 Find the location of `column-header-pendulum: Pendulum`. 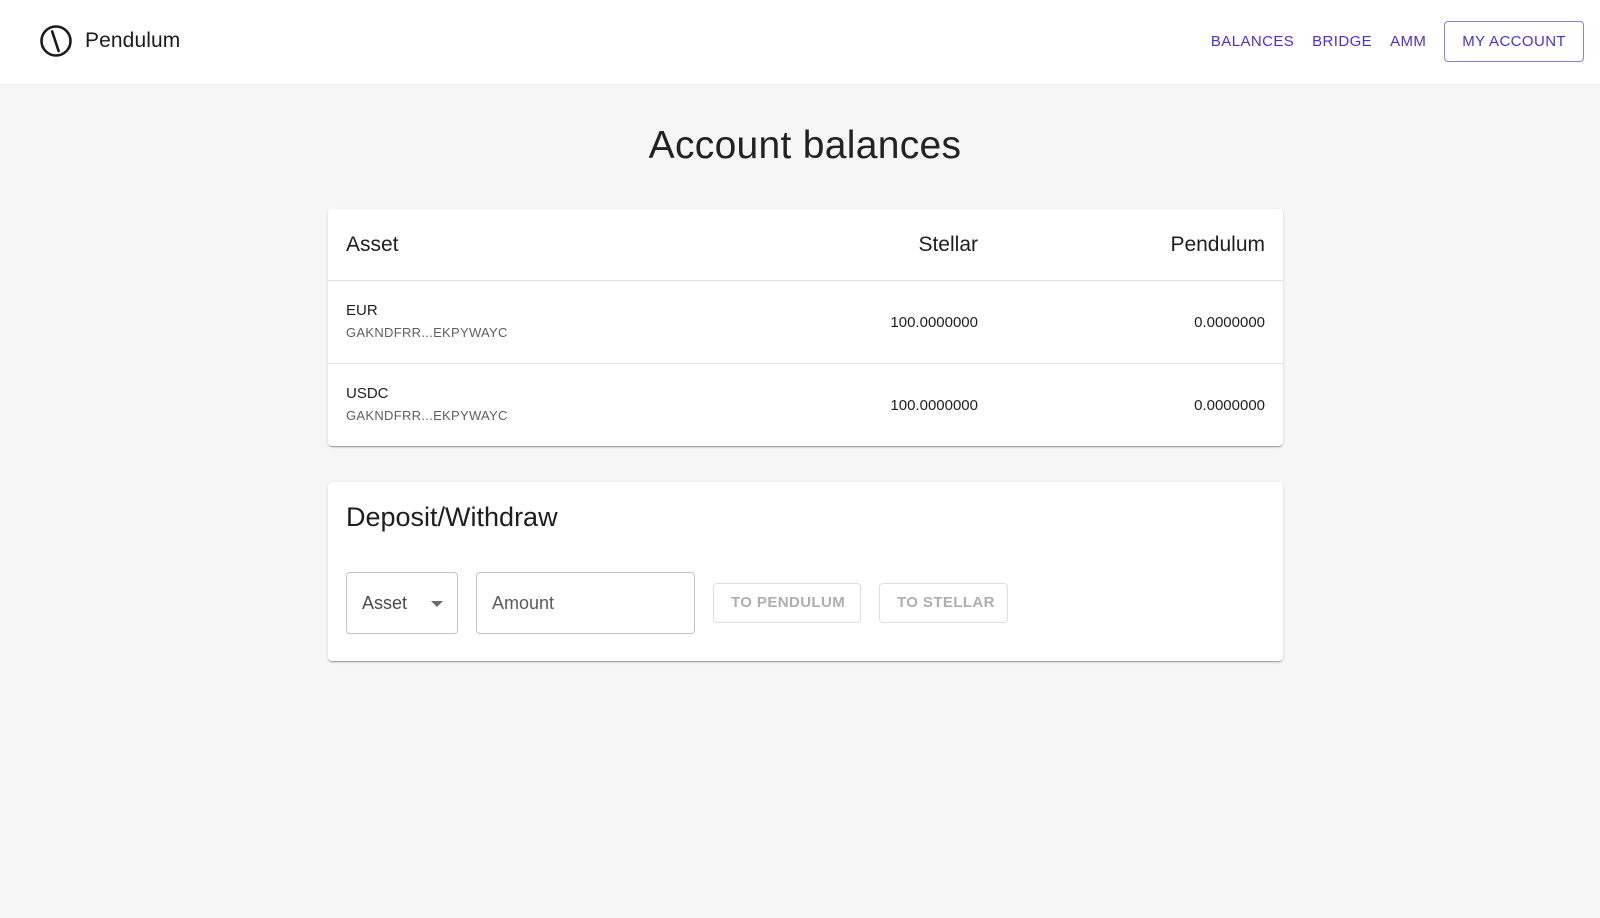

column-header-pendulum: Pendulum is located at coordinates (1217, 244).